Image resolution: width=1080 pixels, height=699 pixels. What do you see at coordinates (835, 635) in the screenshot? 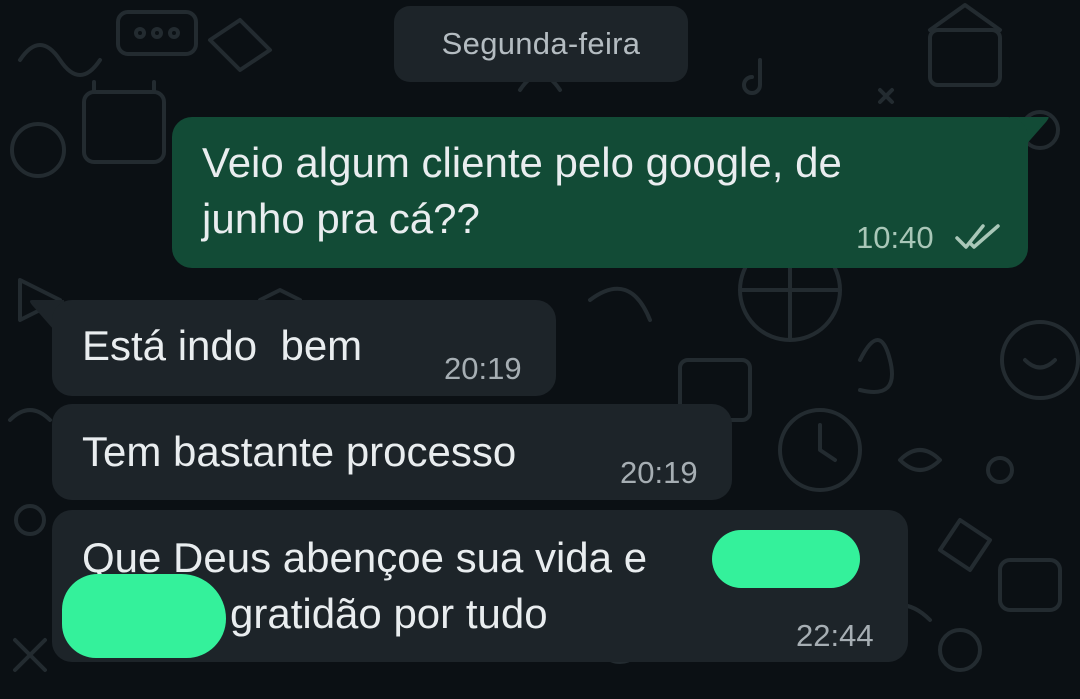
I see `message-timestamp: 22:44` at bounding box center [835, 635].